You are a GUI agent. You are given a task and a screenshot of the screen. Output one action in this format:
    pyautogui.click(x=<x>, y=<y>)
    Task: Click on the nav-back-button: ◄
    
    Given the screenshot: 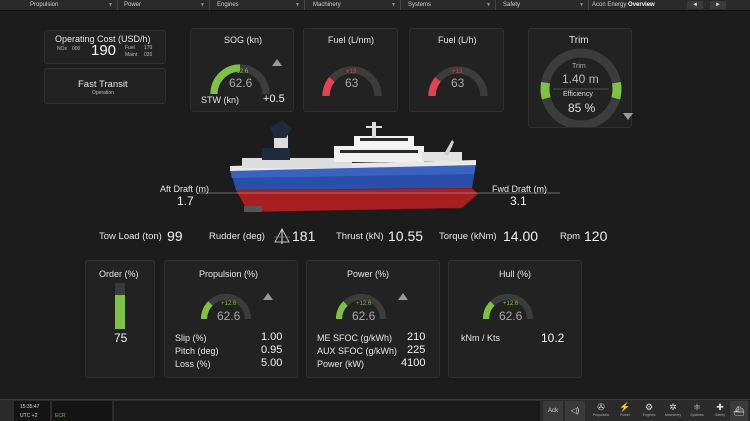 What is the action you would take?
    pyautogui.click(x=695, y=5)
    